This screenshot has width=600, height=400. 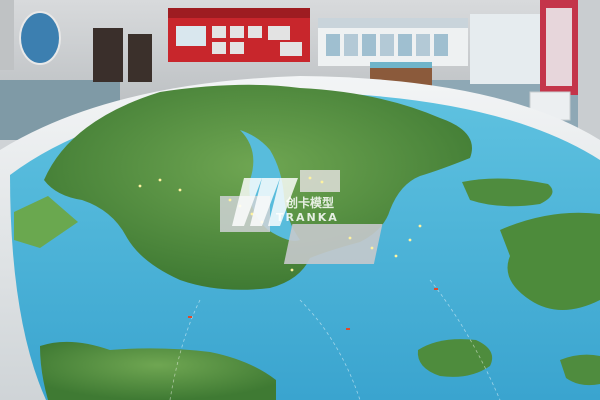 What do you see at coordinates (40, 38) in the screenshot?
I see `round-display` at bounding box center [40, 38].